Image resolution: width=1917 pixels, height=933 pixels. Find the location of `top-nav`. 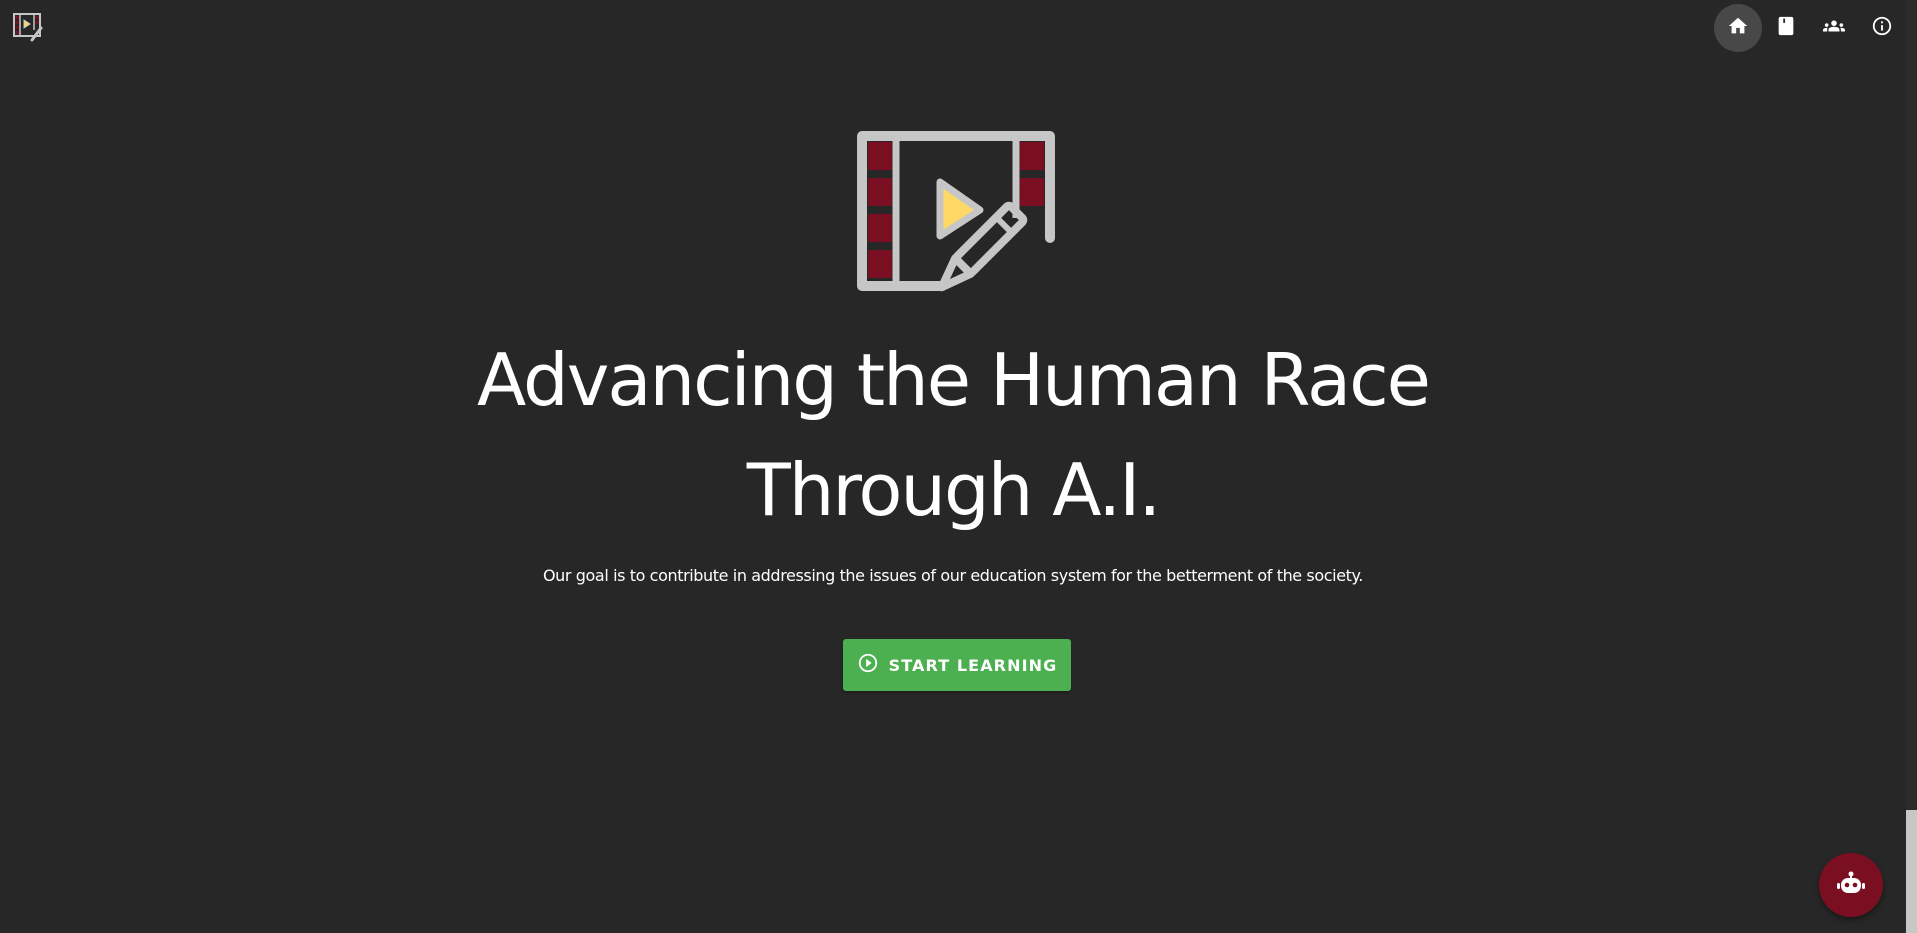

top-nav is located at coordinates (1810, 28).